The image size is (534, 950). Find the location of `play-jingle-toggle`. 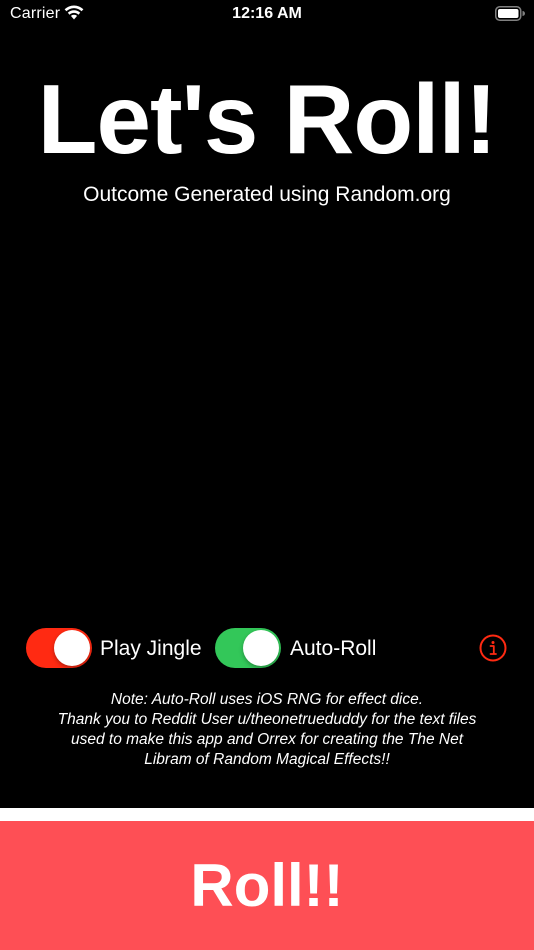

play-jingle-toggle is located at coordinates (59, 648).